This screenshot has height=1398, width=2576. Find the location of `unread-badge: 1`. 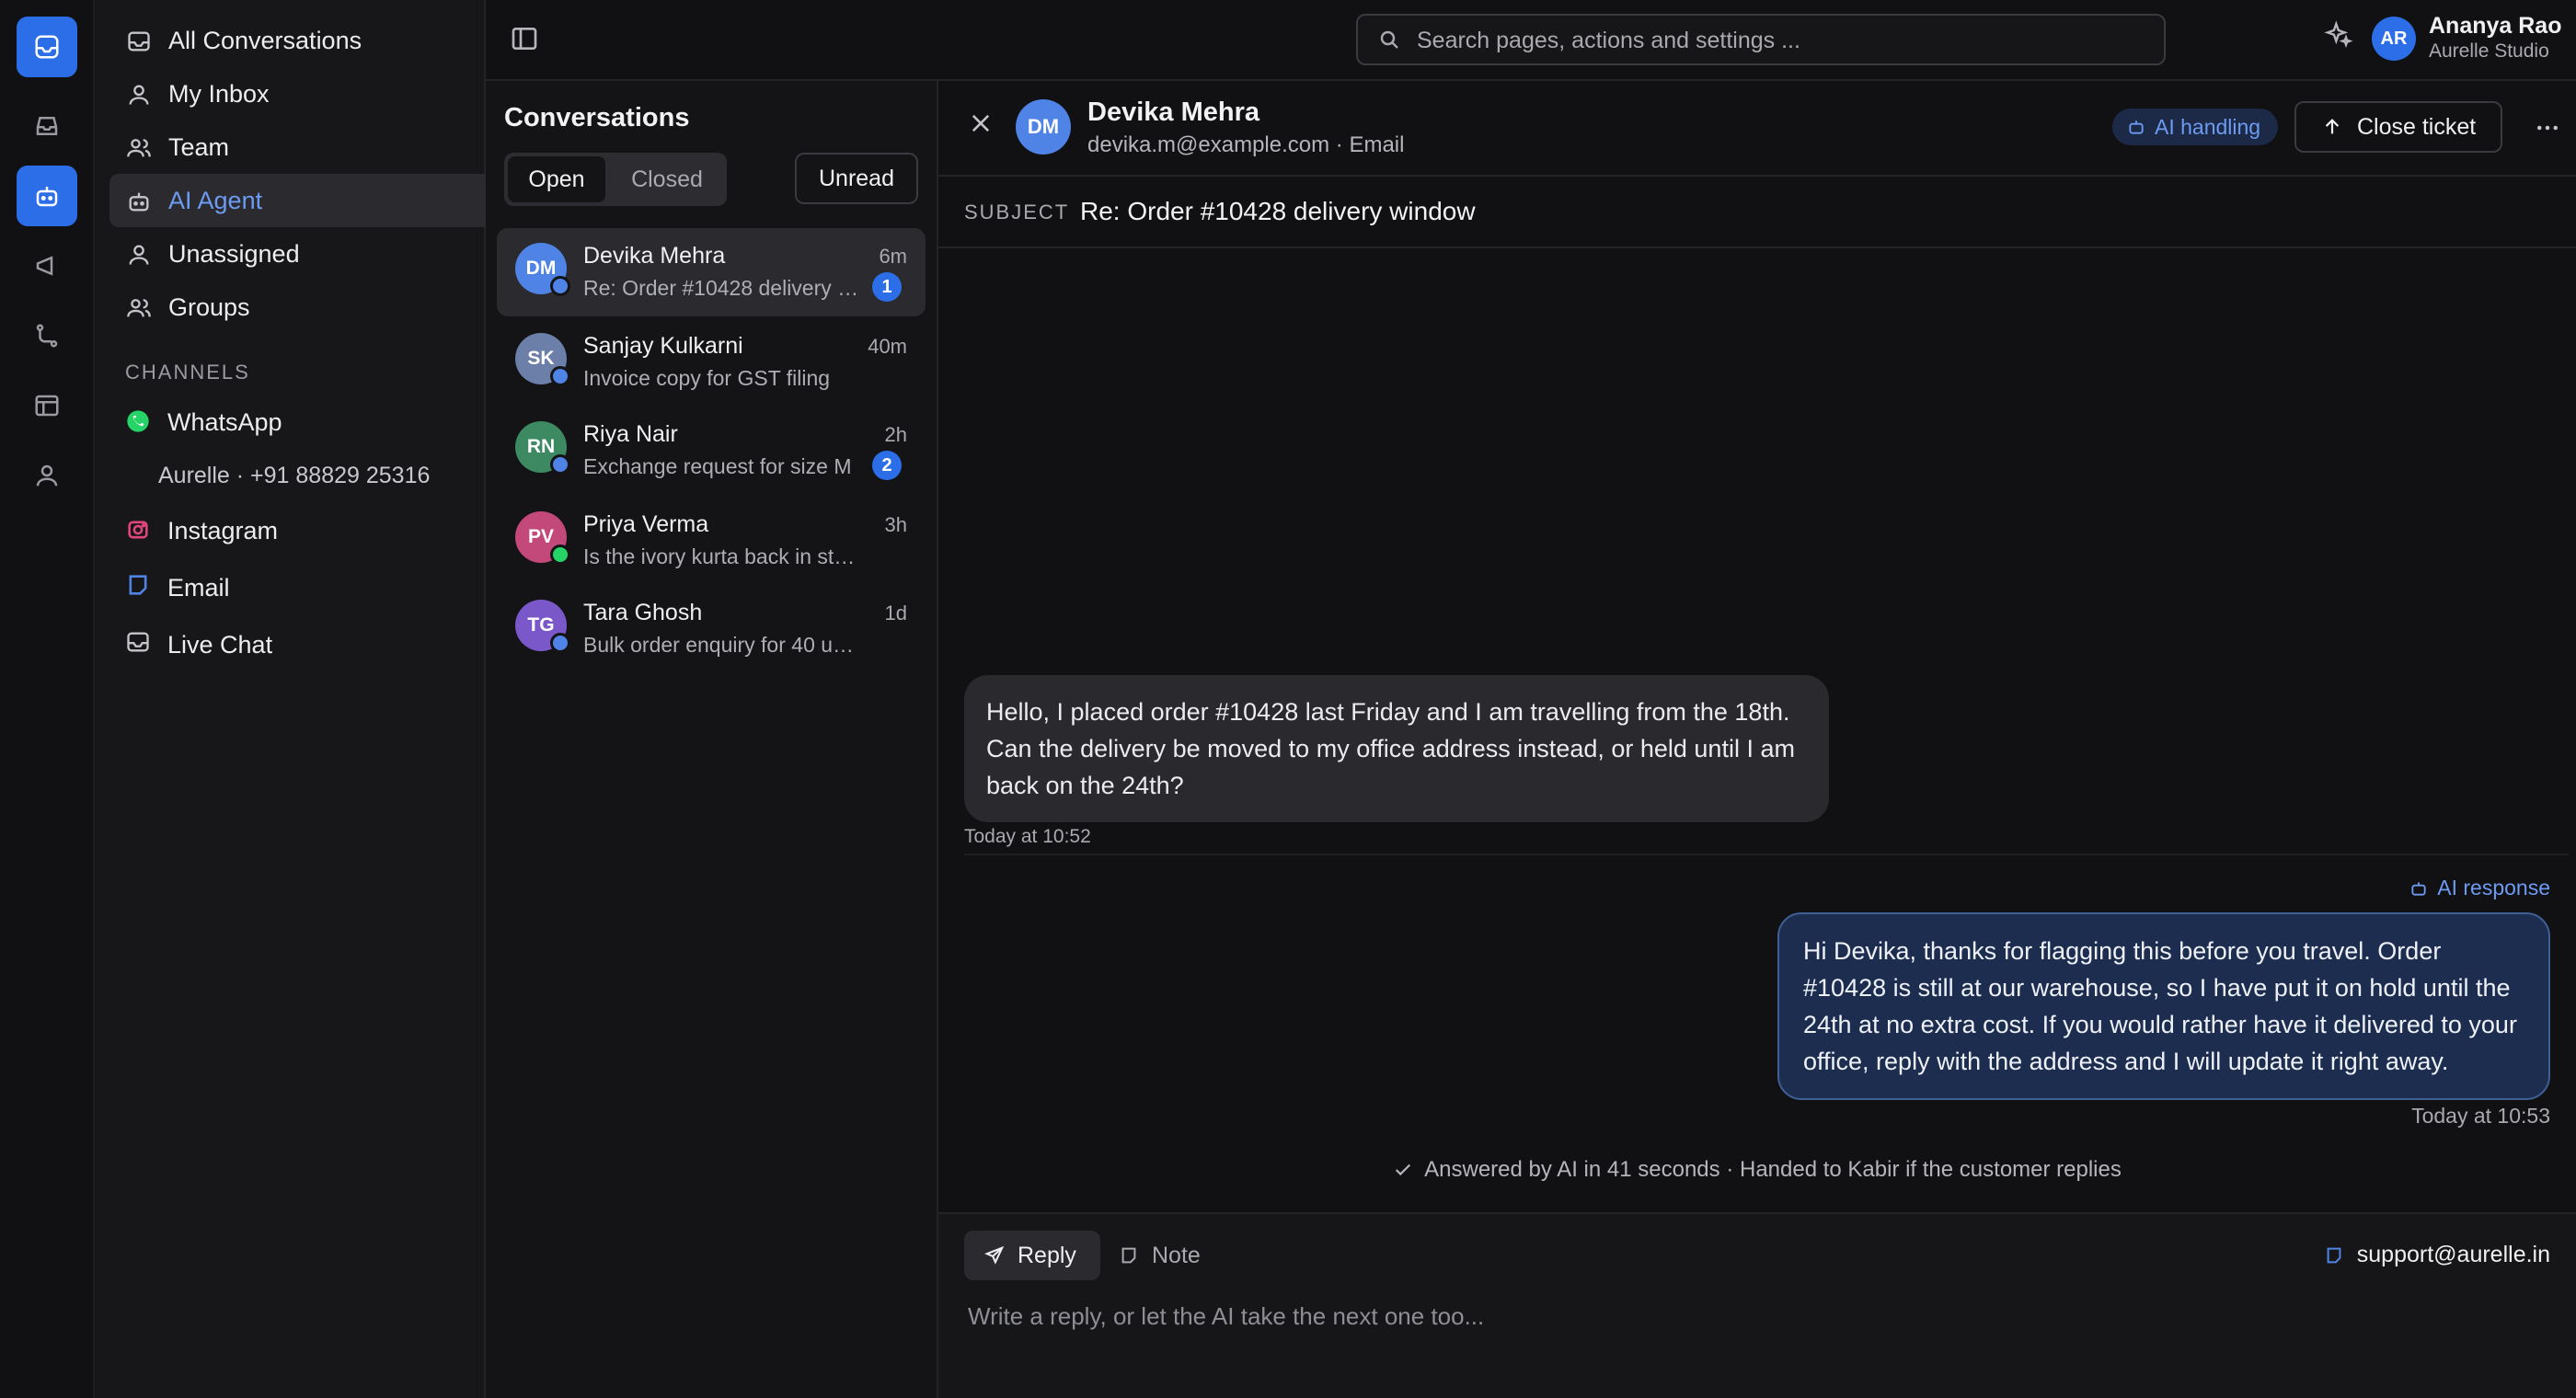

unread-badge: 1 is located at coordinates (887, 287).